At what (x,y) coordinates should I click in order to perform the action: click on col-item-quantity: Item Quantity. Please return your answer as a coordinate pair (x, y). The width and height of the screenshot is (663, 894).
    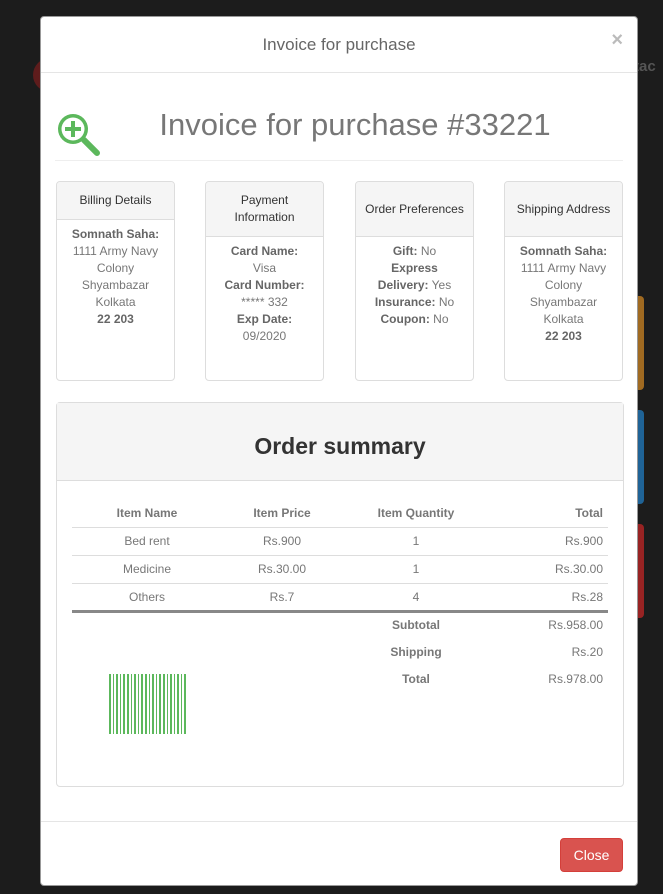
    Looking at the image, I should click on (416, 512).